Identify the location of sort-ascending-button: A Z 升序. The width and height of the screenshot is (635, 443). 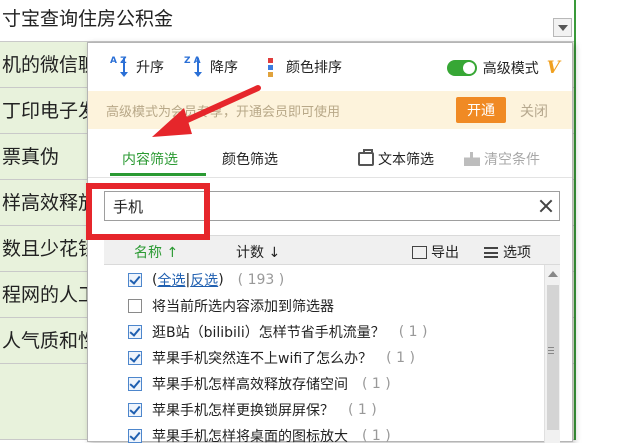
(137, 67).